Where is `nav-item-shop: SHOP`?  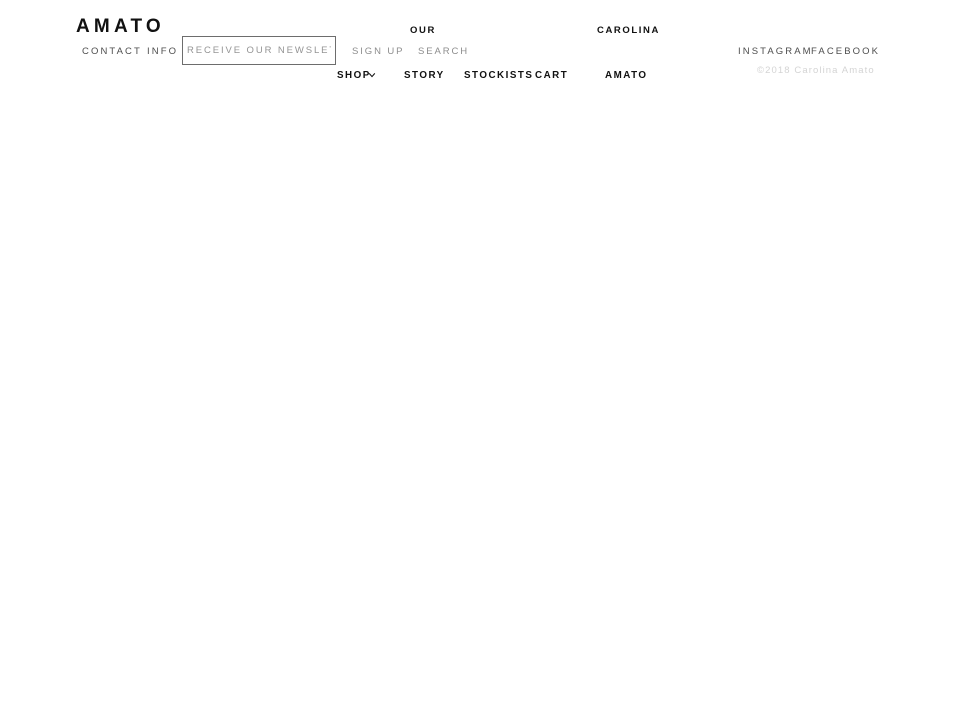 nav-item-shop: SHOP is located at coordinates (354, 75).